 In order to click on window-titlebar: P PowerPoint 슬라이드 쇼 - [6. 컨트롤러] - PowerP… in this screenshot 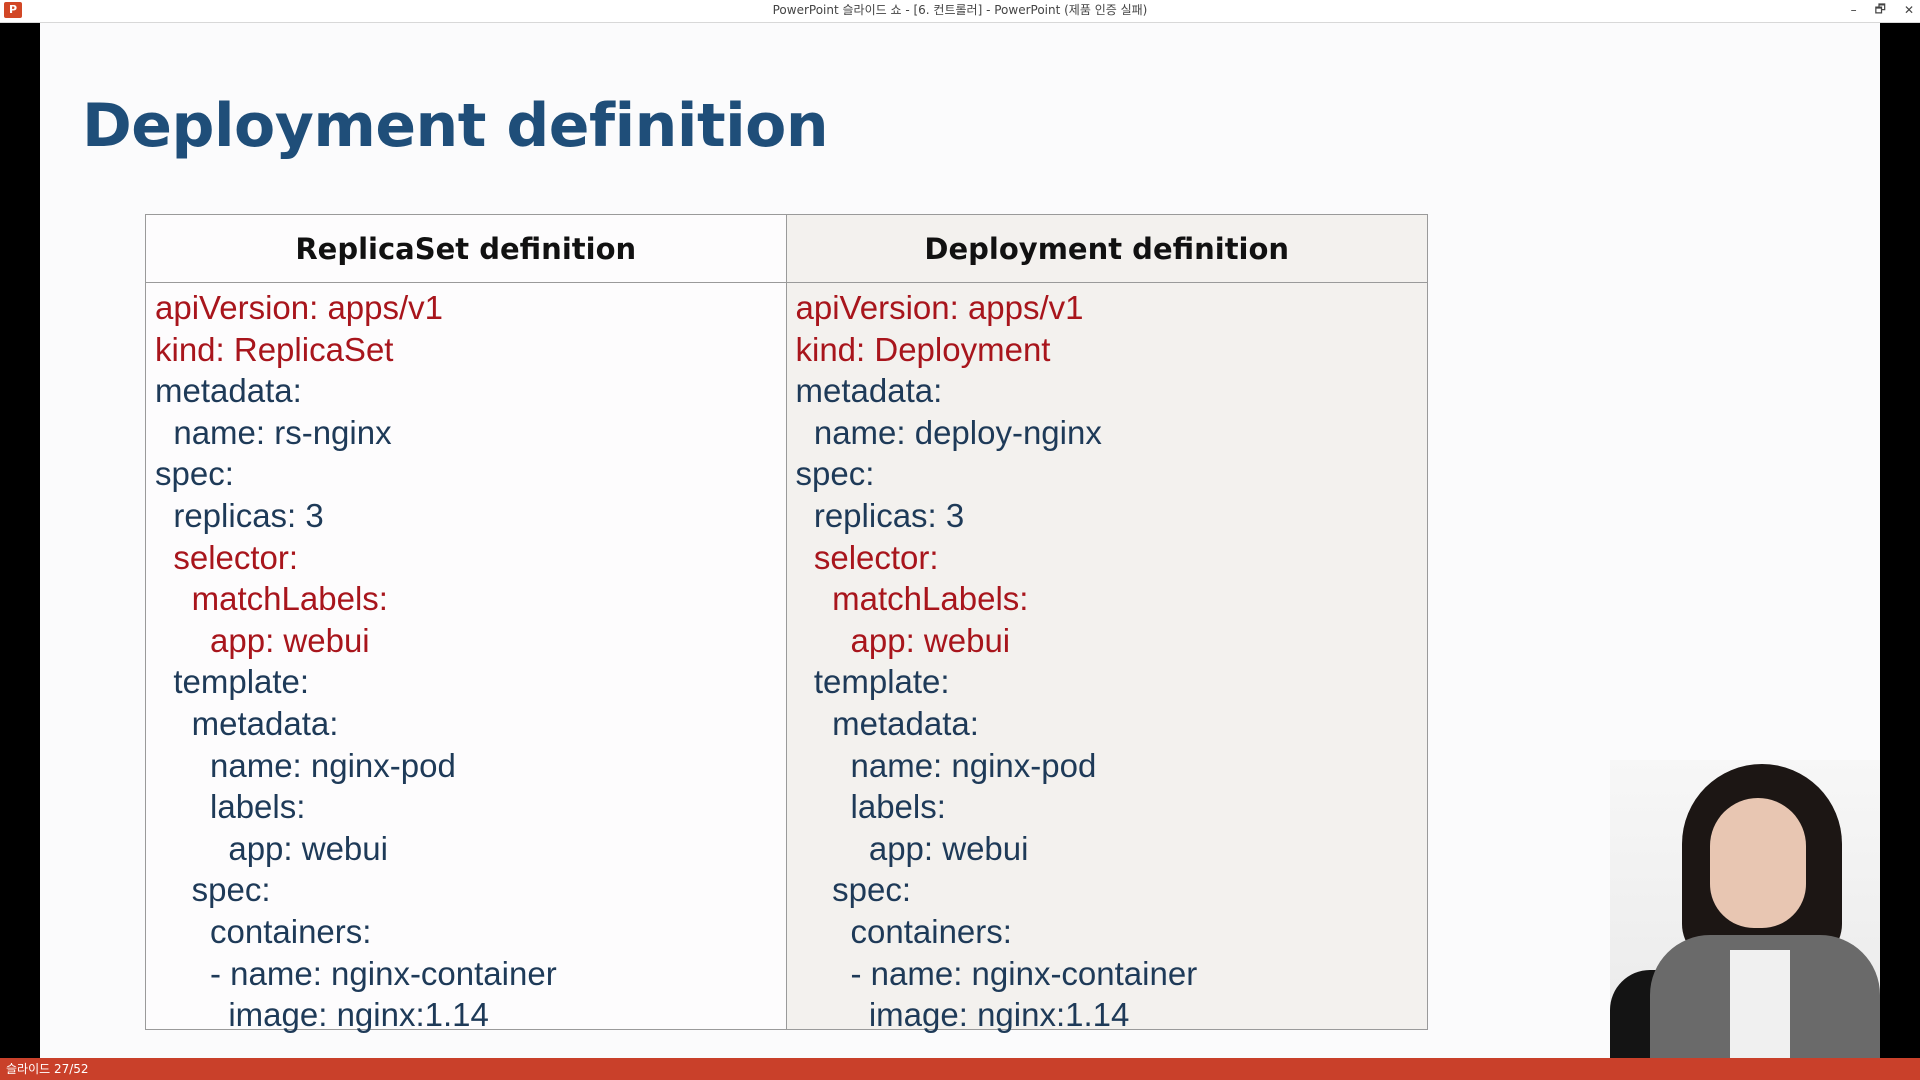, I will do `click(960, 11)`.